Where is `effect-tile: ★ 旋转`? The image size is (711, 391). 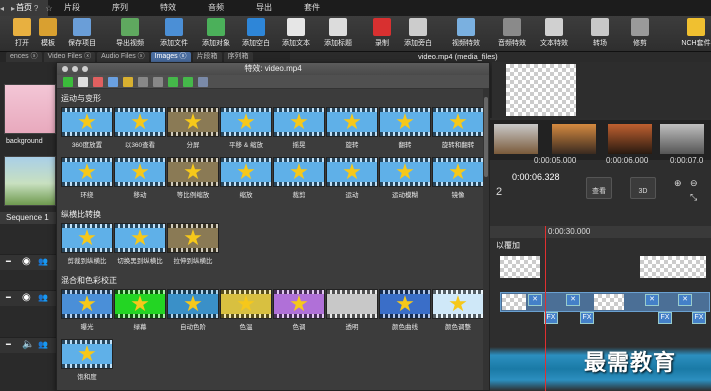
effect-tile: ★ 旋转 is located at coordinates (352, 128).